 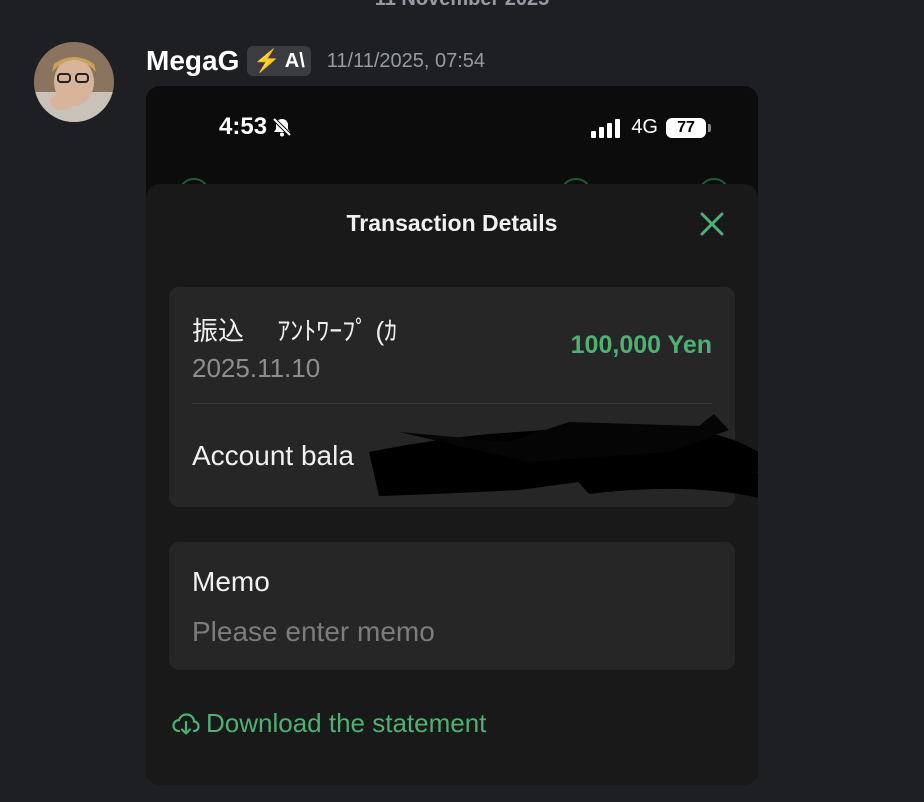 I want to click on memo-label: Memo, so click(x=231, y=581).